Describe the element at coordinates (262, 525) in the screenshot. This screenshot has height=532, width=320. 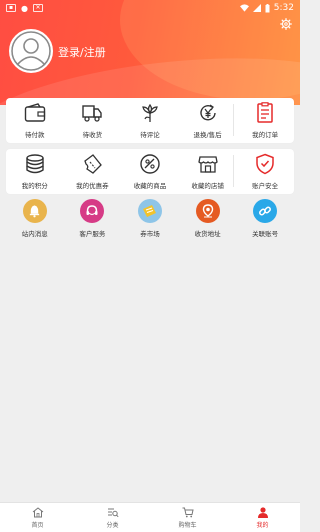
I see `nav-mine-label: 我的` at that location.